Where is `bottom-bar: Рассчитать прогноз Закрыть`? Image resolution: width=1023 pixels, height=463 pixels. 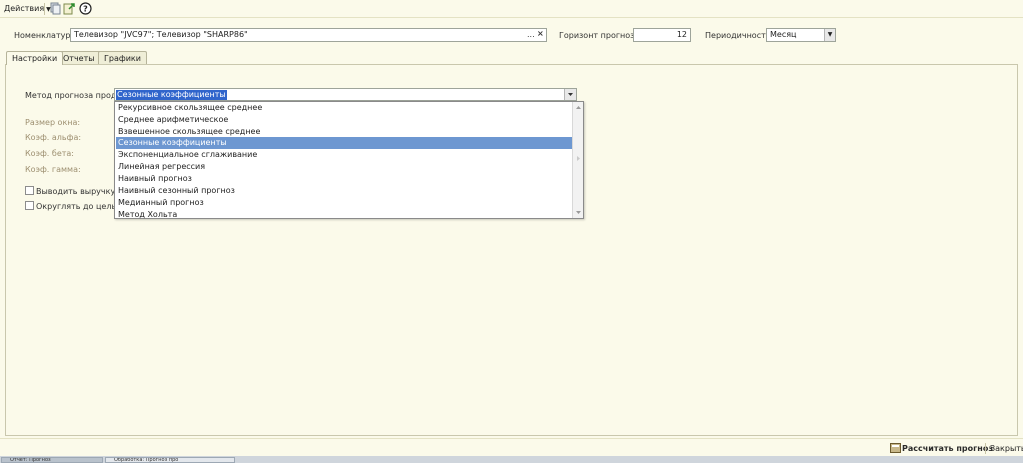
bottom-bar: Рассчитать прогноз Закрыть is located at coordinates (511, 447).